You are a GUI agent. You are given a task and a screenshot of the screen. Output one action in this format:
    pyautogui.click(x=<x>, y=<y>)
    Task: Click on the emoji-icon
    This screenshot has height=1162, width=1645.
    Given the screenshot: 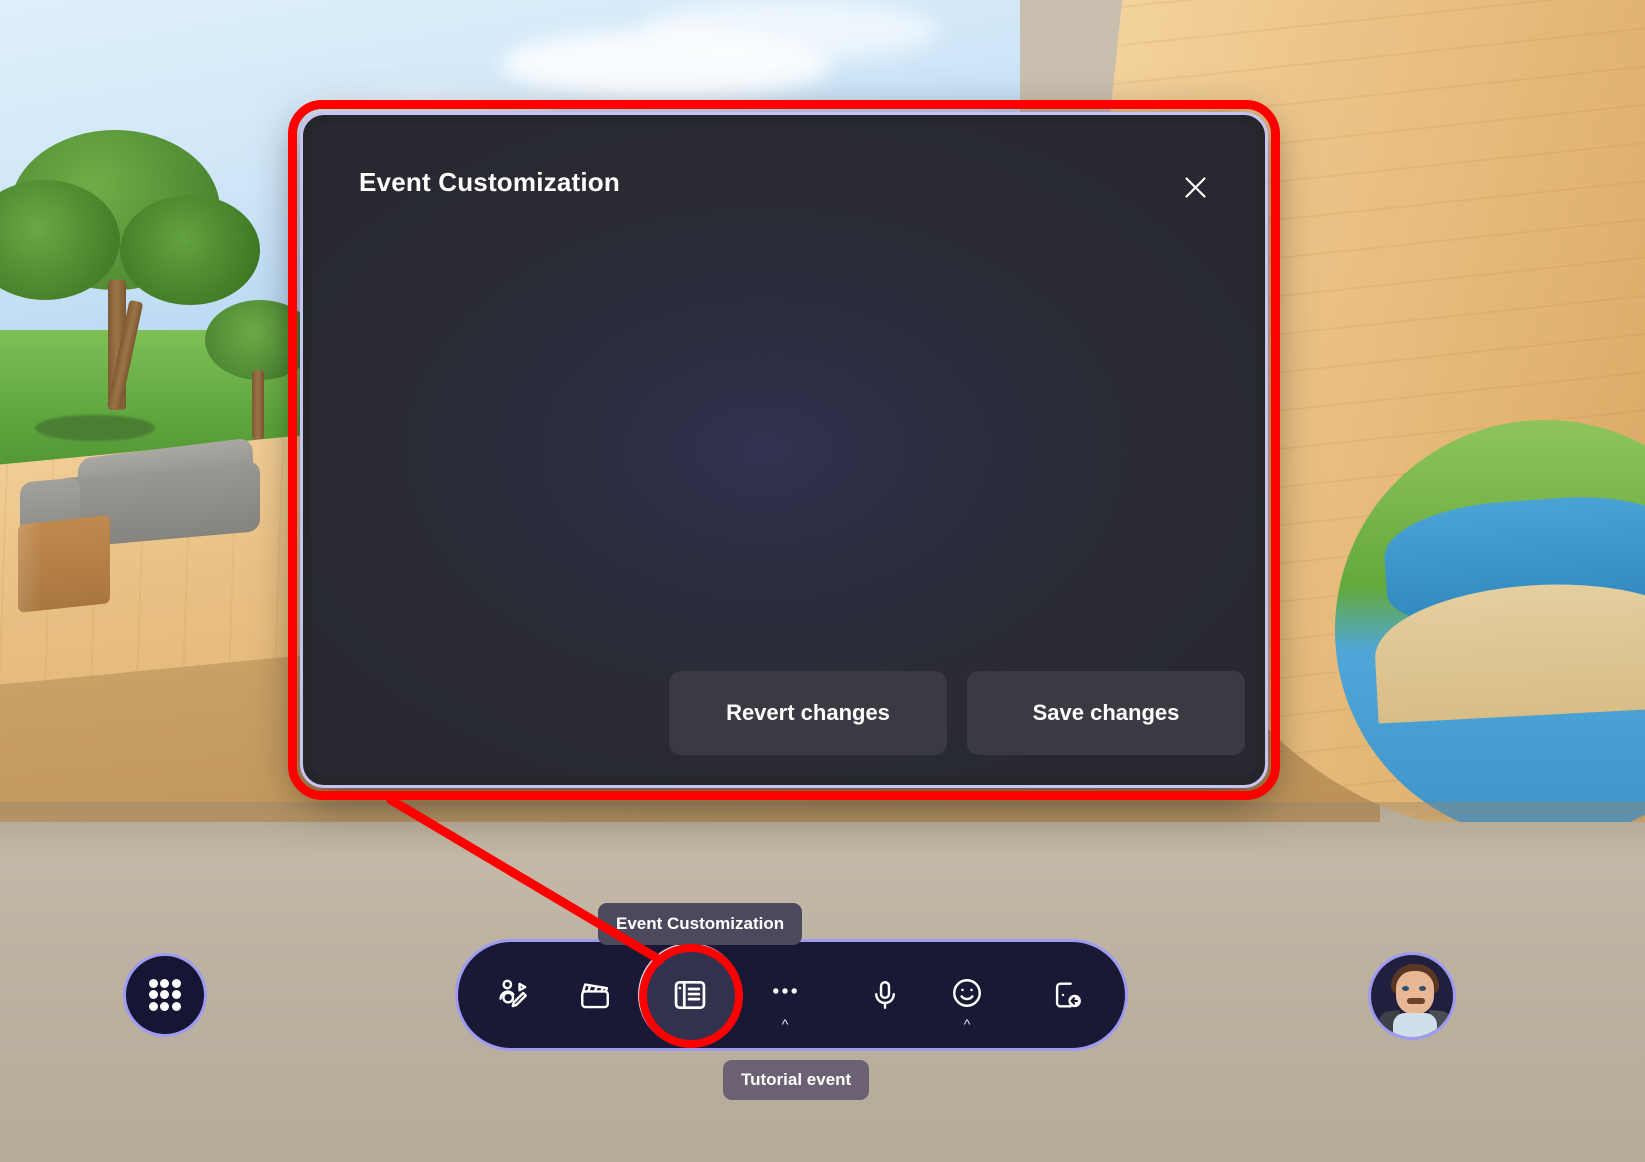 What is the action you would take?
    pyautogui.click(x=967, y=993)
    